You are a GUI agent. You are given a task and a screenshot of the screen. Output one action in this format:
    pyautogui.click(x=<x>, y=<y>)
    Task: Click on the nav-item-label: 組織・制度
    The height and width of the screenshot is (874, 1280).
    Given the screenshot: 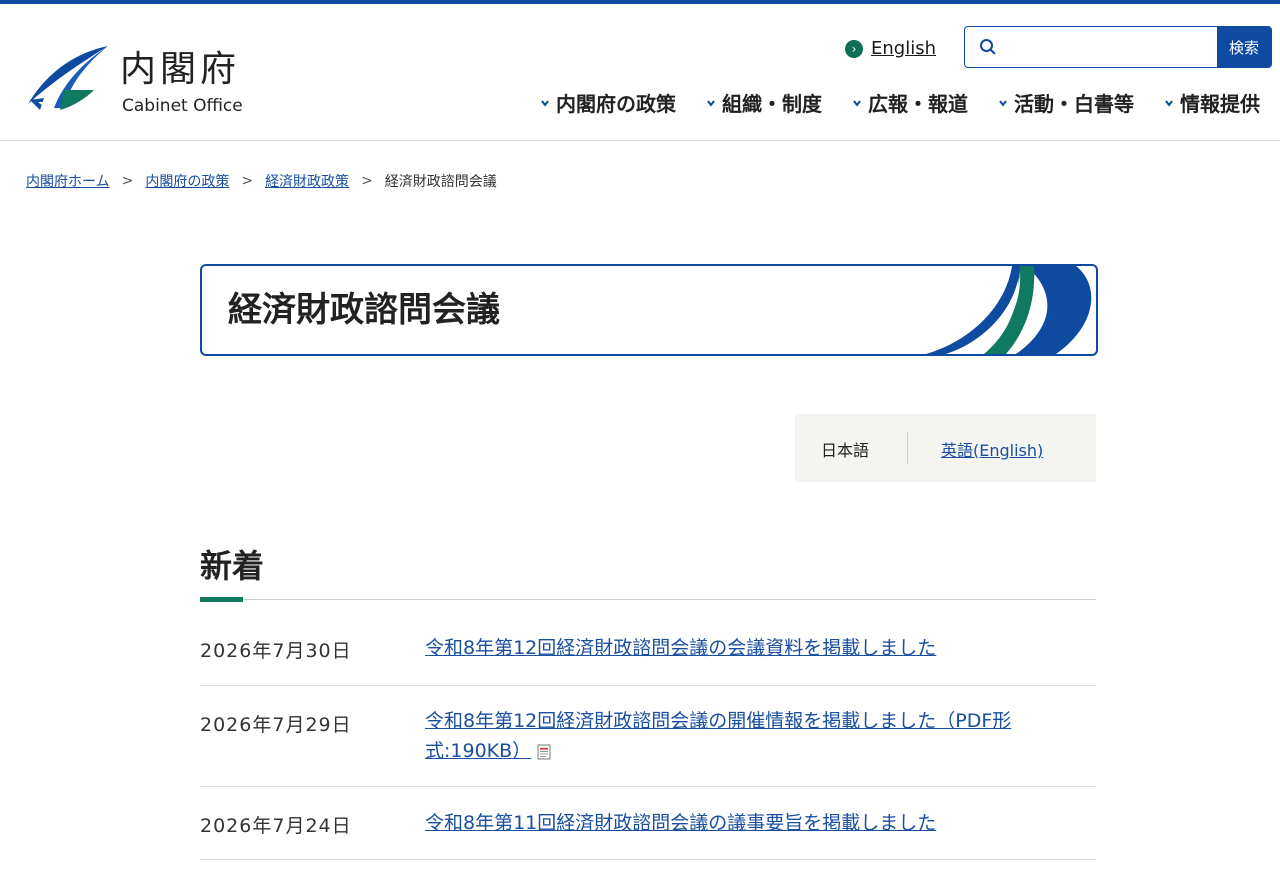 What is the action you would take?
    pyautogui.click(x=772, y=104)
    